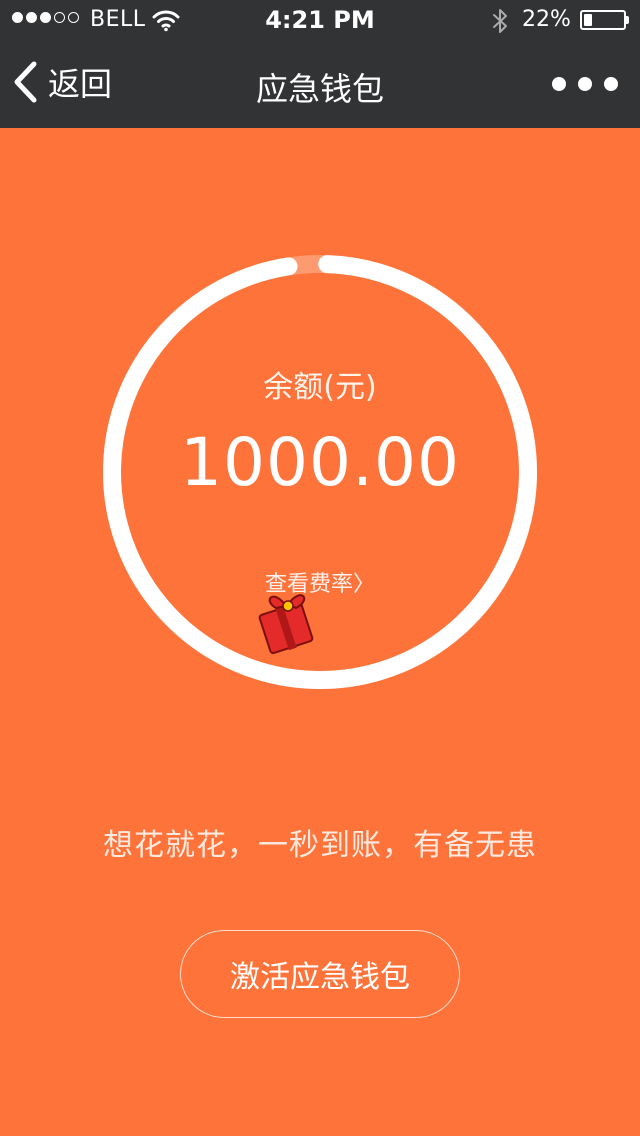 The height and width of the screenshot is (1136, 640). I want to click on more-options-button, so click(585, 84).